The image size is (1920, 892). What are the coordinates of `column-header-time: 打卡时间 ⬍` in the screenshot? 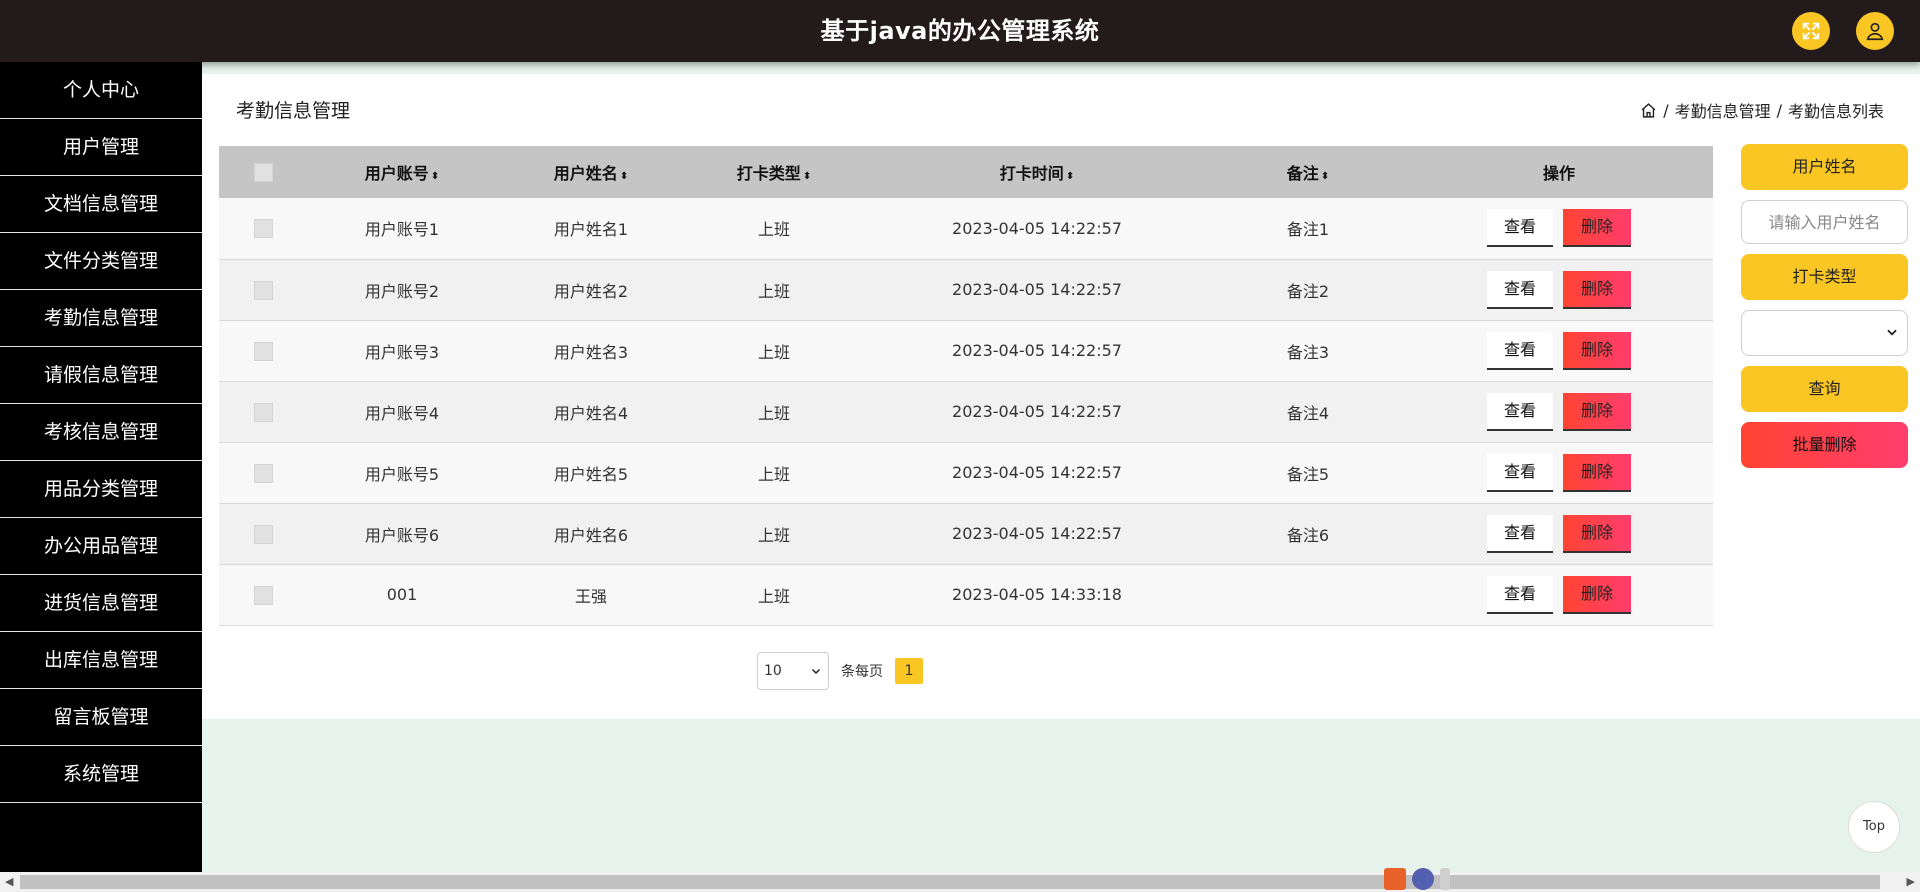 It's located at (1037, 172).